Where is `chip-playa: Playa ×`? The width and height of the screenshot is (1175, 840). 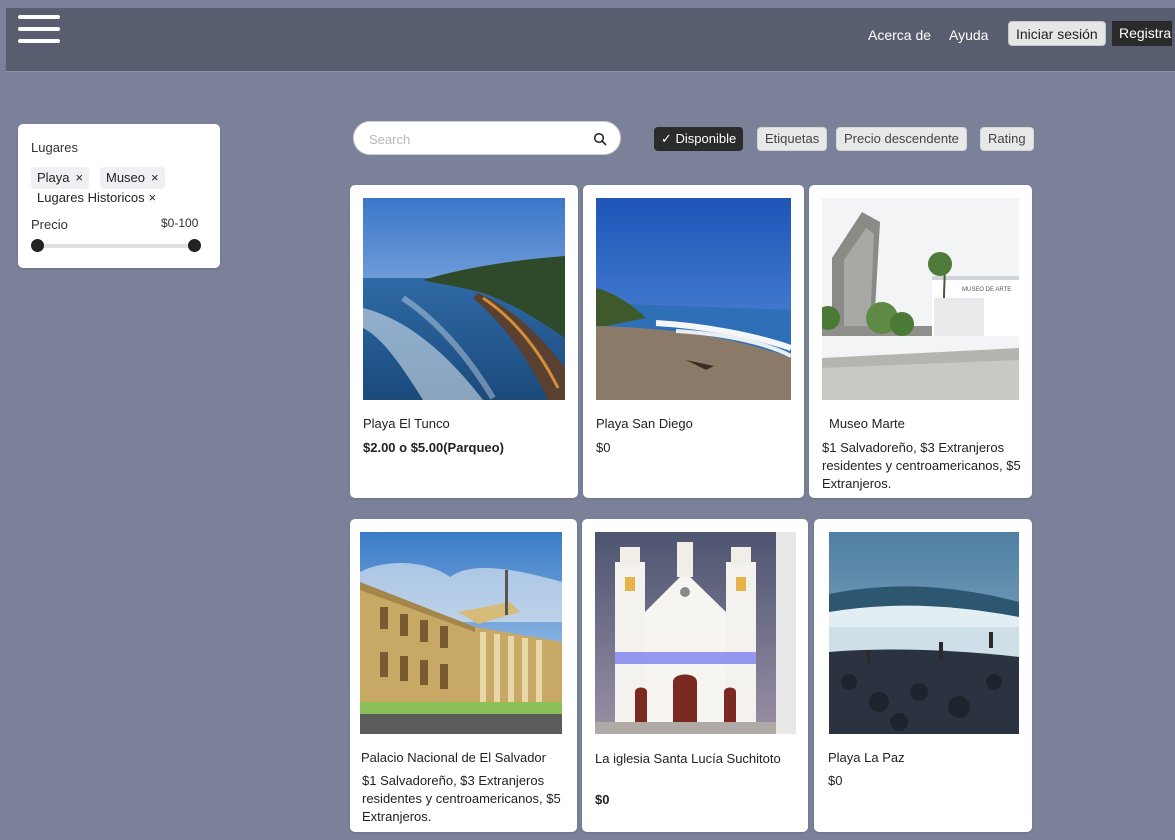
chip-playa: Playa × is located at coordinates (60, 178).